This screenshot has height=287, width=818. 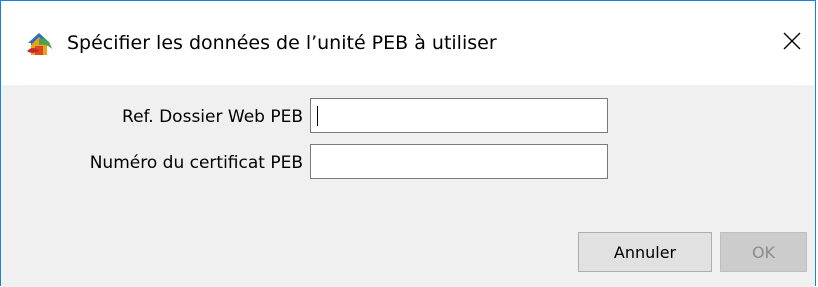 What do you see at coordinates (459, 115) in the screenshot?
I see `ref-dossier-input` at bounding box center [459, 115].